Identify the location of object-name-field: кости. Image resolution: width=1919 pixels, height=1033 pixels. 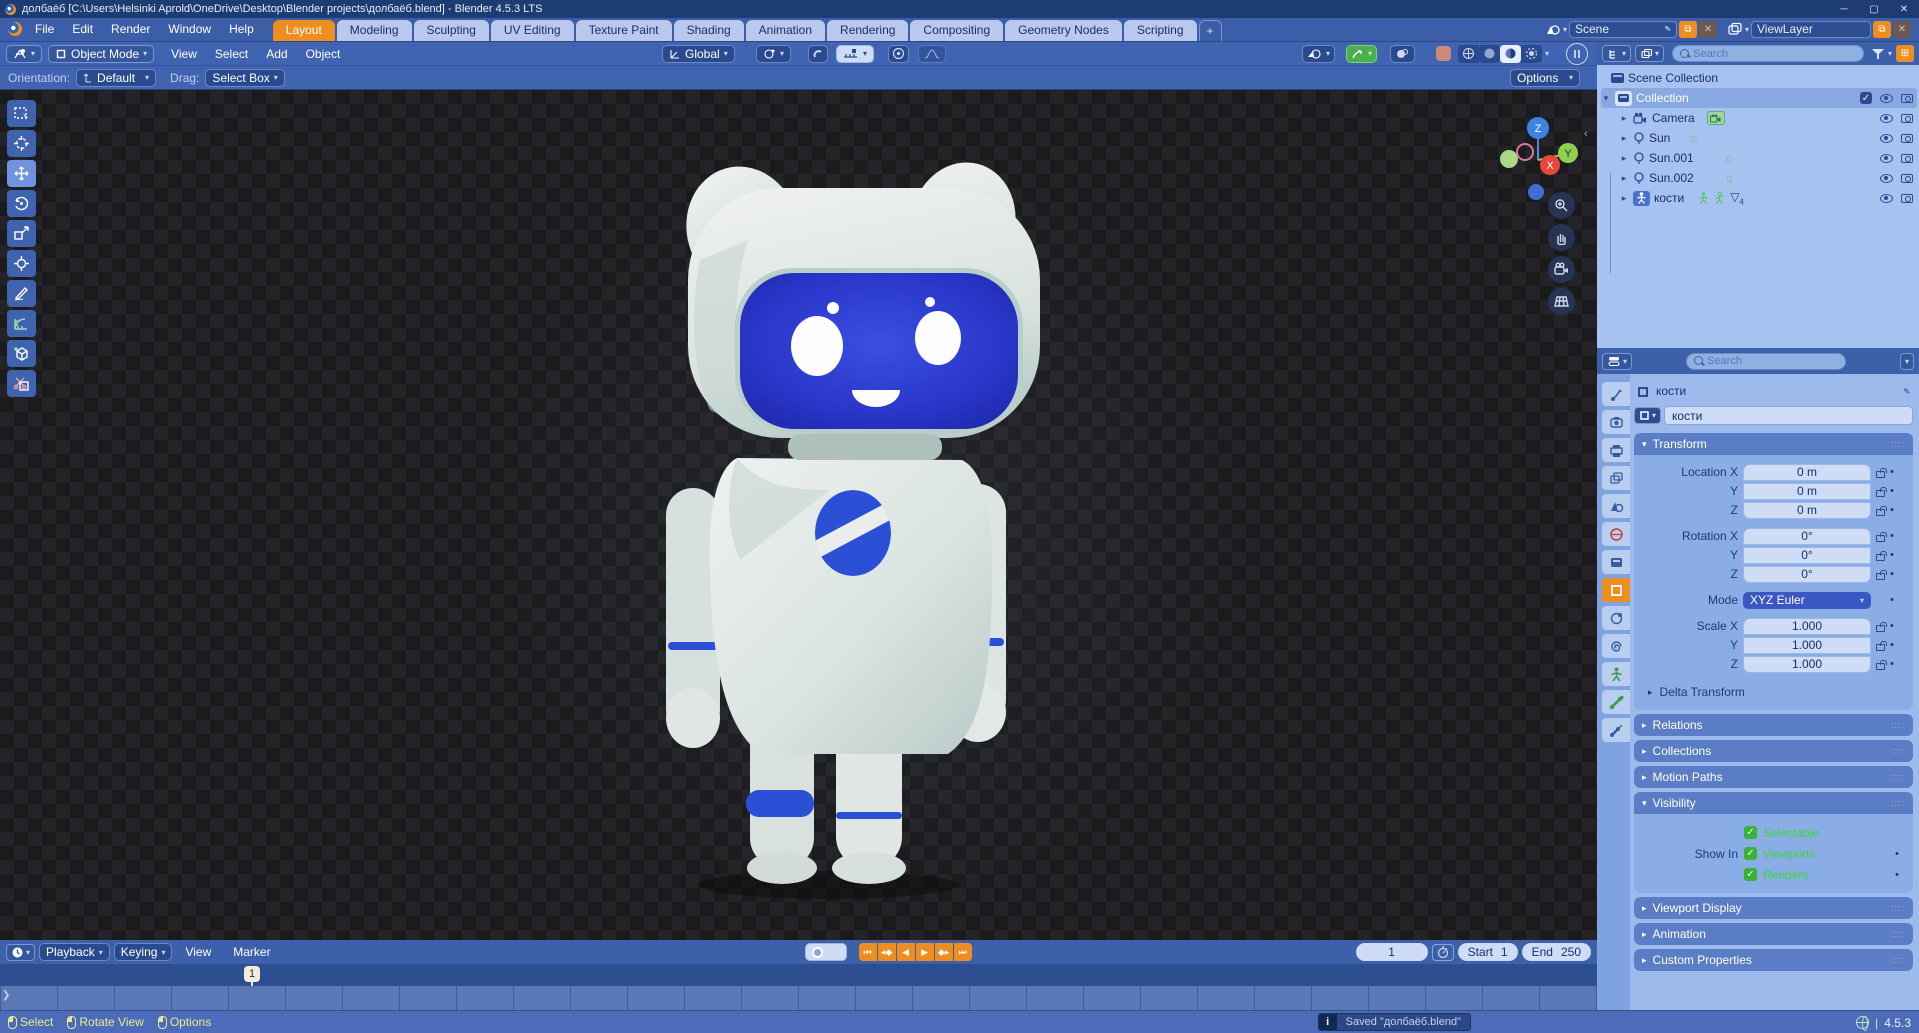
(1788, 415).